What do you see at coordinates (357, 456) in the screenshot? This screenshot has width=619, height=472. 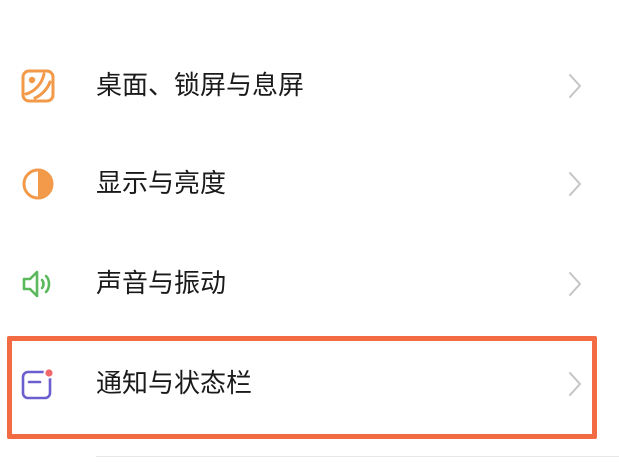 I see `divider` at bounding box center [357, 456].